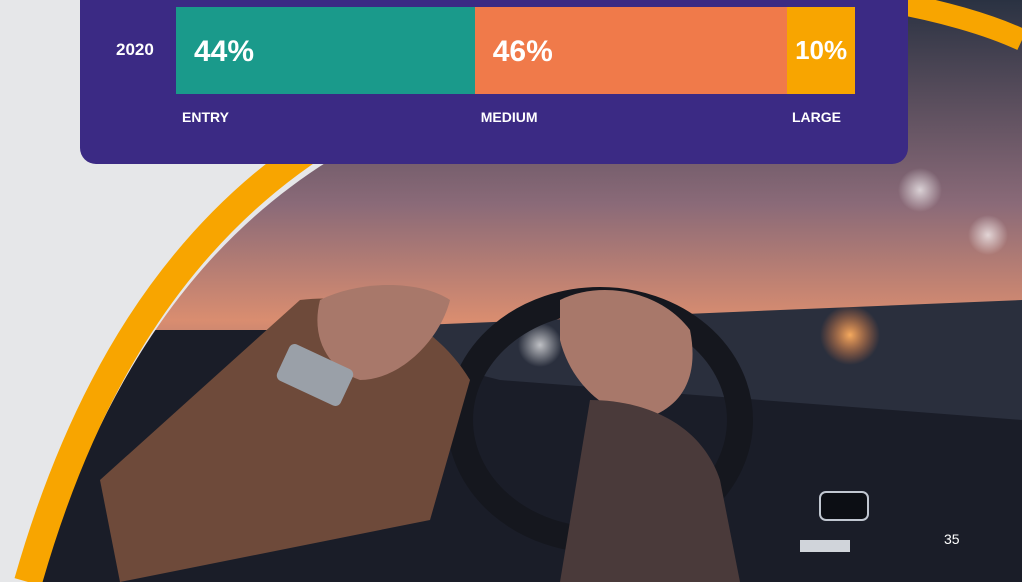 The image size is (1022, 582). What do you see at coordinates (224, 51) in the screenshot?
I see `data-label-entry: 44%` at bounding box center [224, 51].